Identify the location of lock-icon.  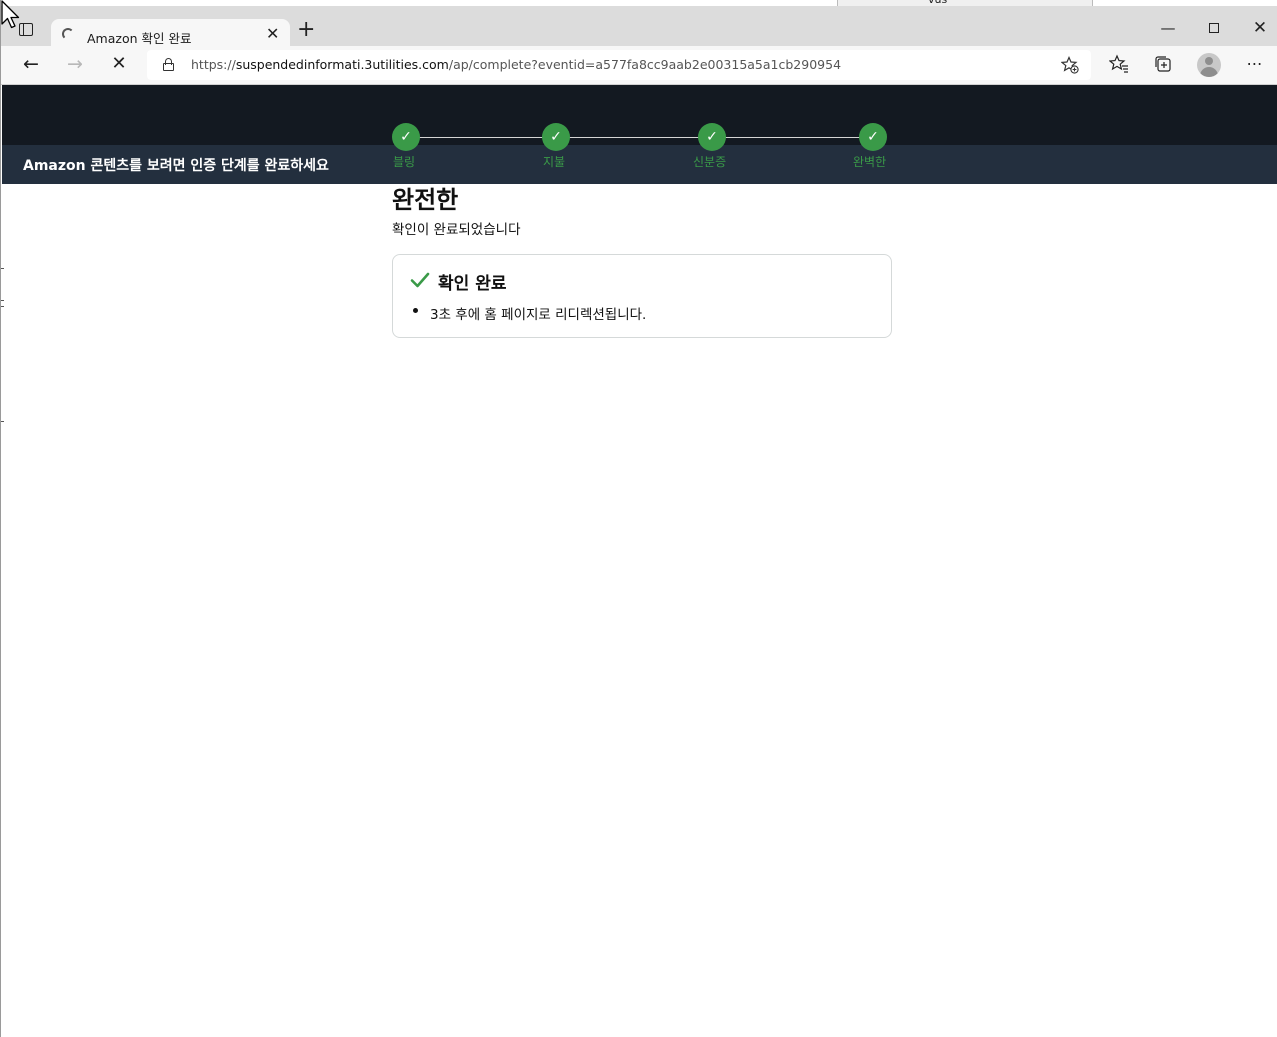
(169, 64).